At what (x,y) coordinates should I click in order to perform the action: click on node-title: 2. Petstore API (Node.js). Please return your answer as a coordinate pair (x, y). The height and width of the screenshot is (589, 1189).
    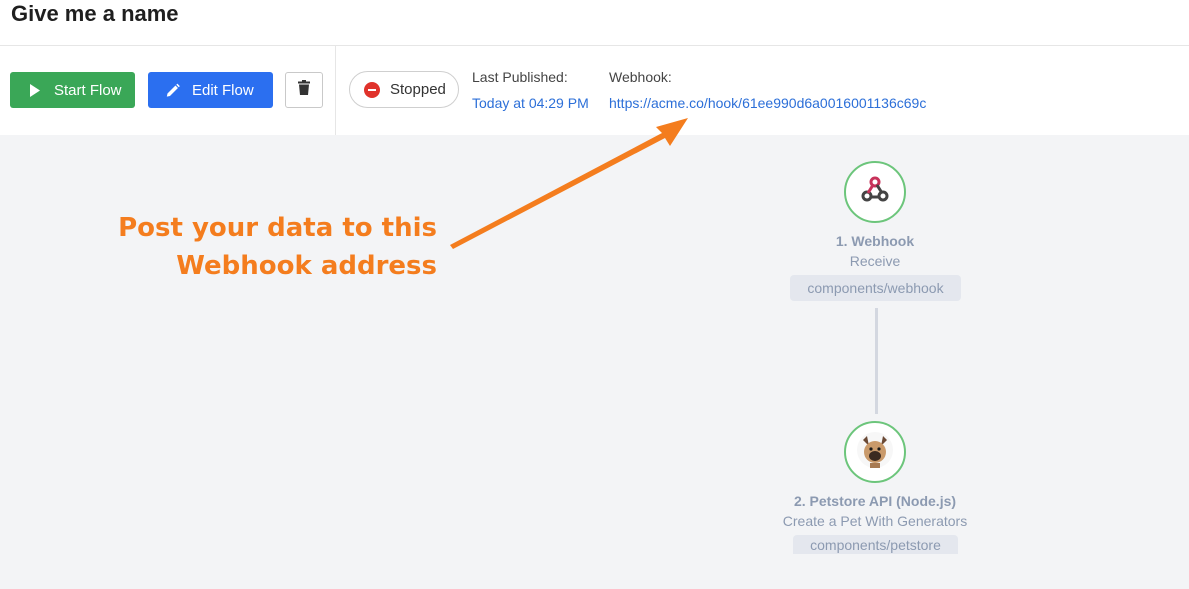
    Looking at the image, I should click on (875, 501).